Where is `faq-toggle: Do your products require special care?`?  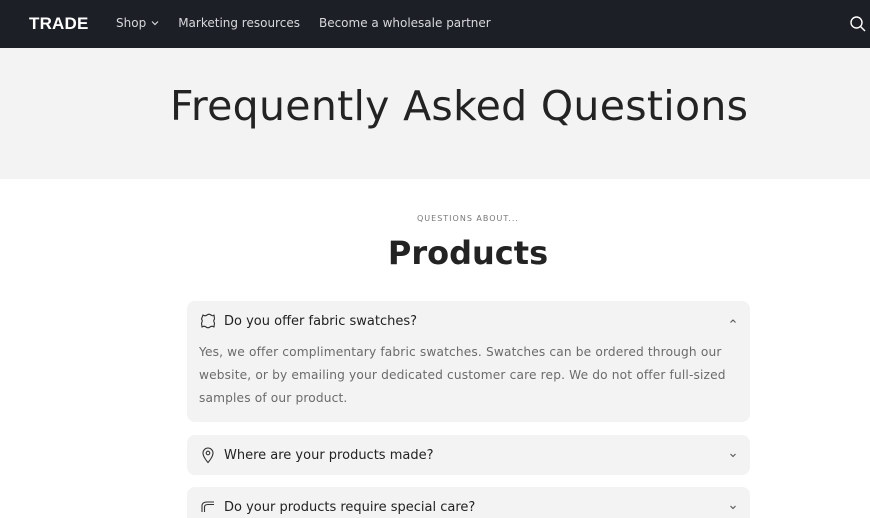 faq-toggle: Do your products require special care? is located at coordinates (468, 502).